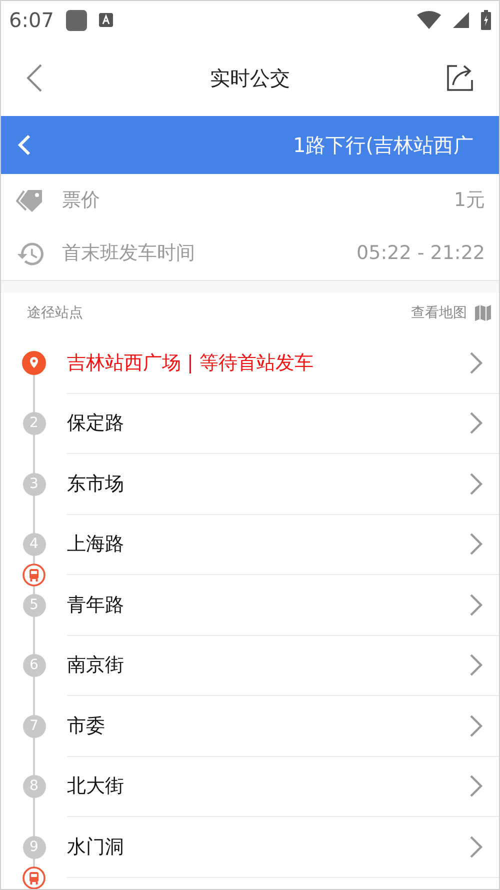 This screenshot has width=500, height=890. What do you see at coordinates (283, 605) in the screenshot?
I see `stop-item: 青年路` at bounding box center [283, 605].